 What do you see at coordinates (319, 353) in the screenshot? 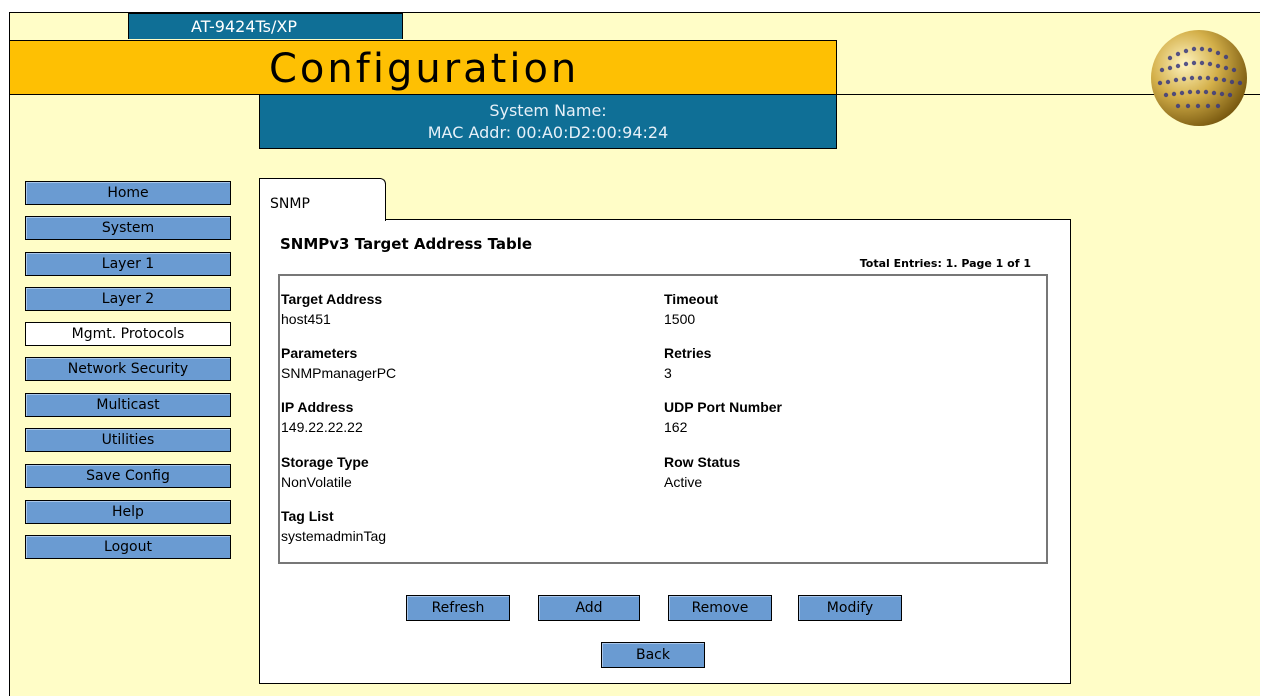
I see `parameters-label: Parameters` at bounding box center [319, 353].